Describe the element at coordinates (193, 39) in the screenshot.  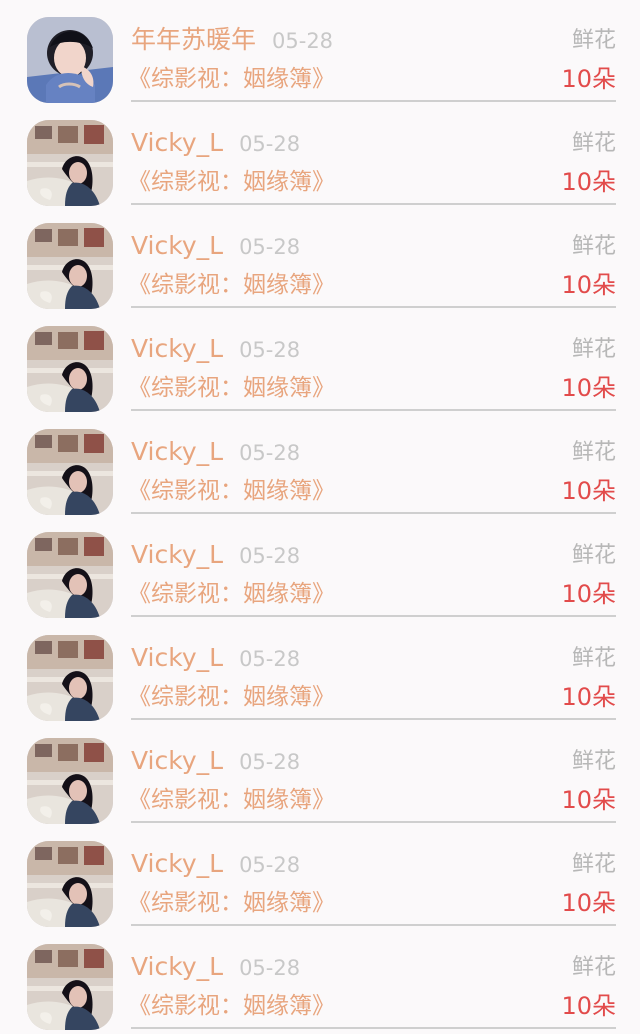
I see `user-name: 年年苏暖年` at that location.